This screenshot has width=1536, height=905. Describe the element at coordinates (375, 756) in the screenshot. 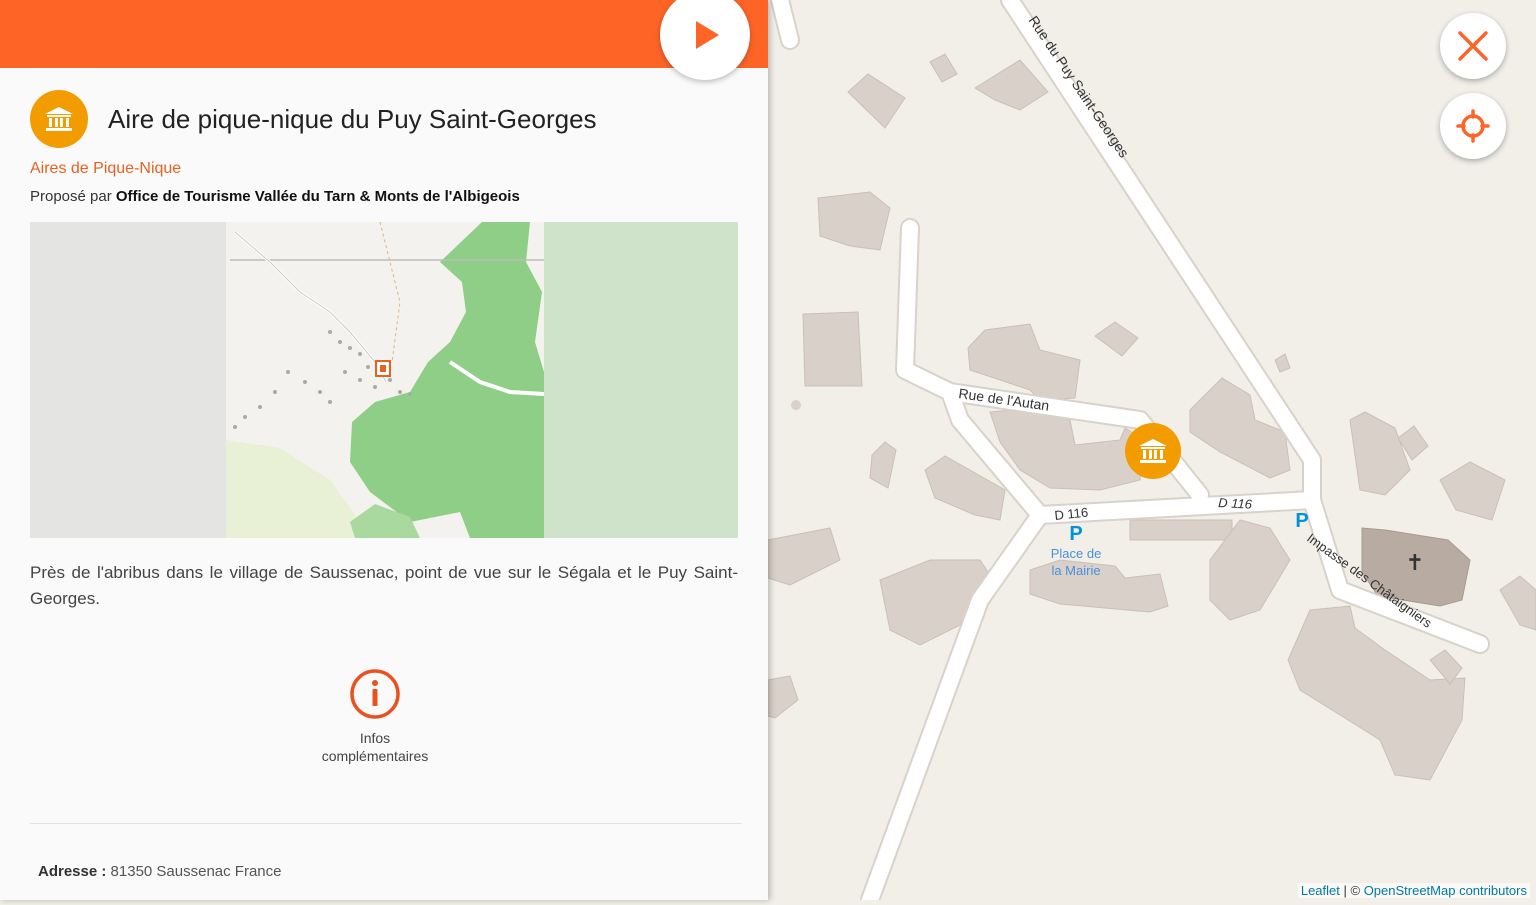

I see `more-info-label-line2: complémentaires` at that location.